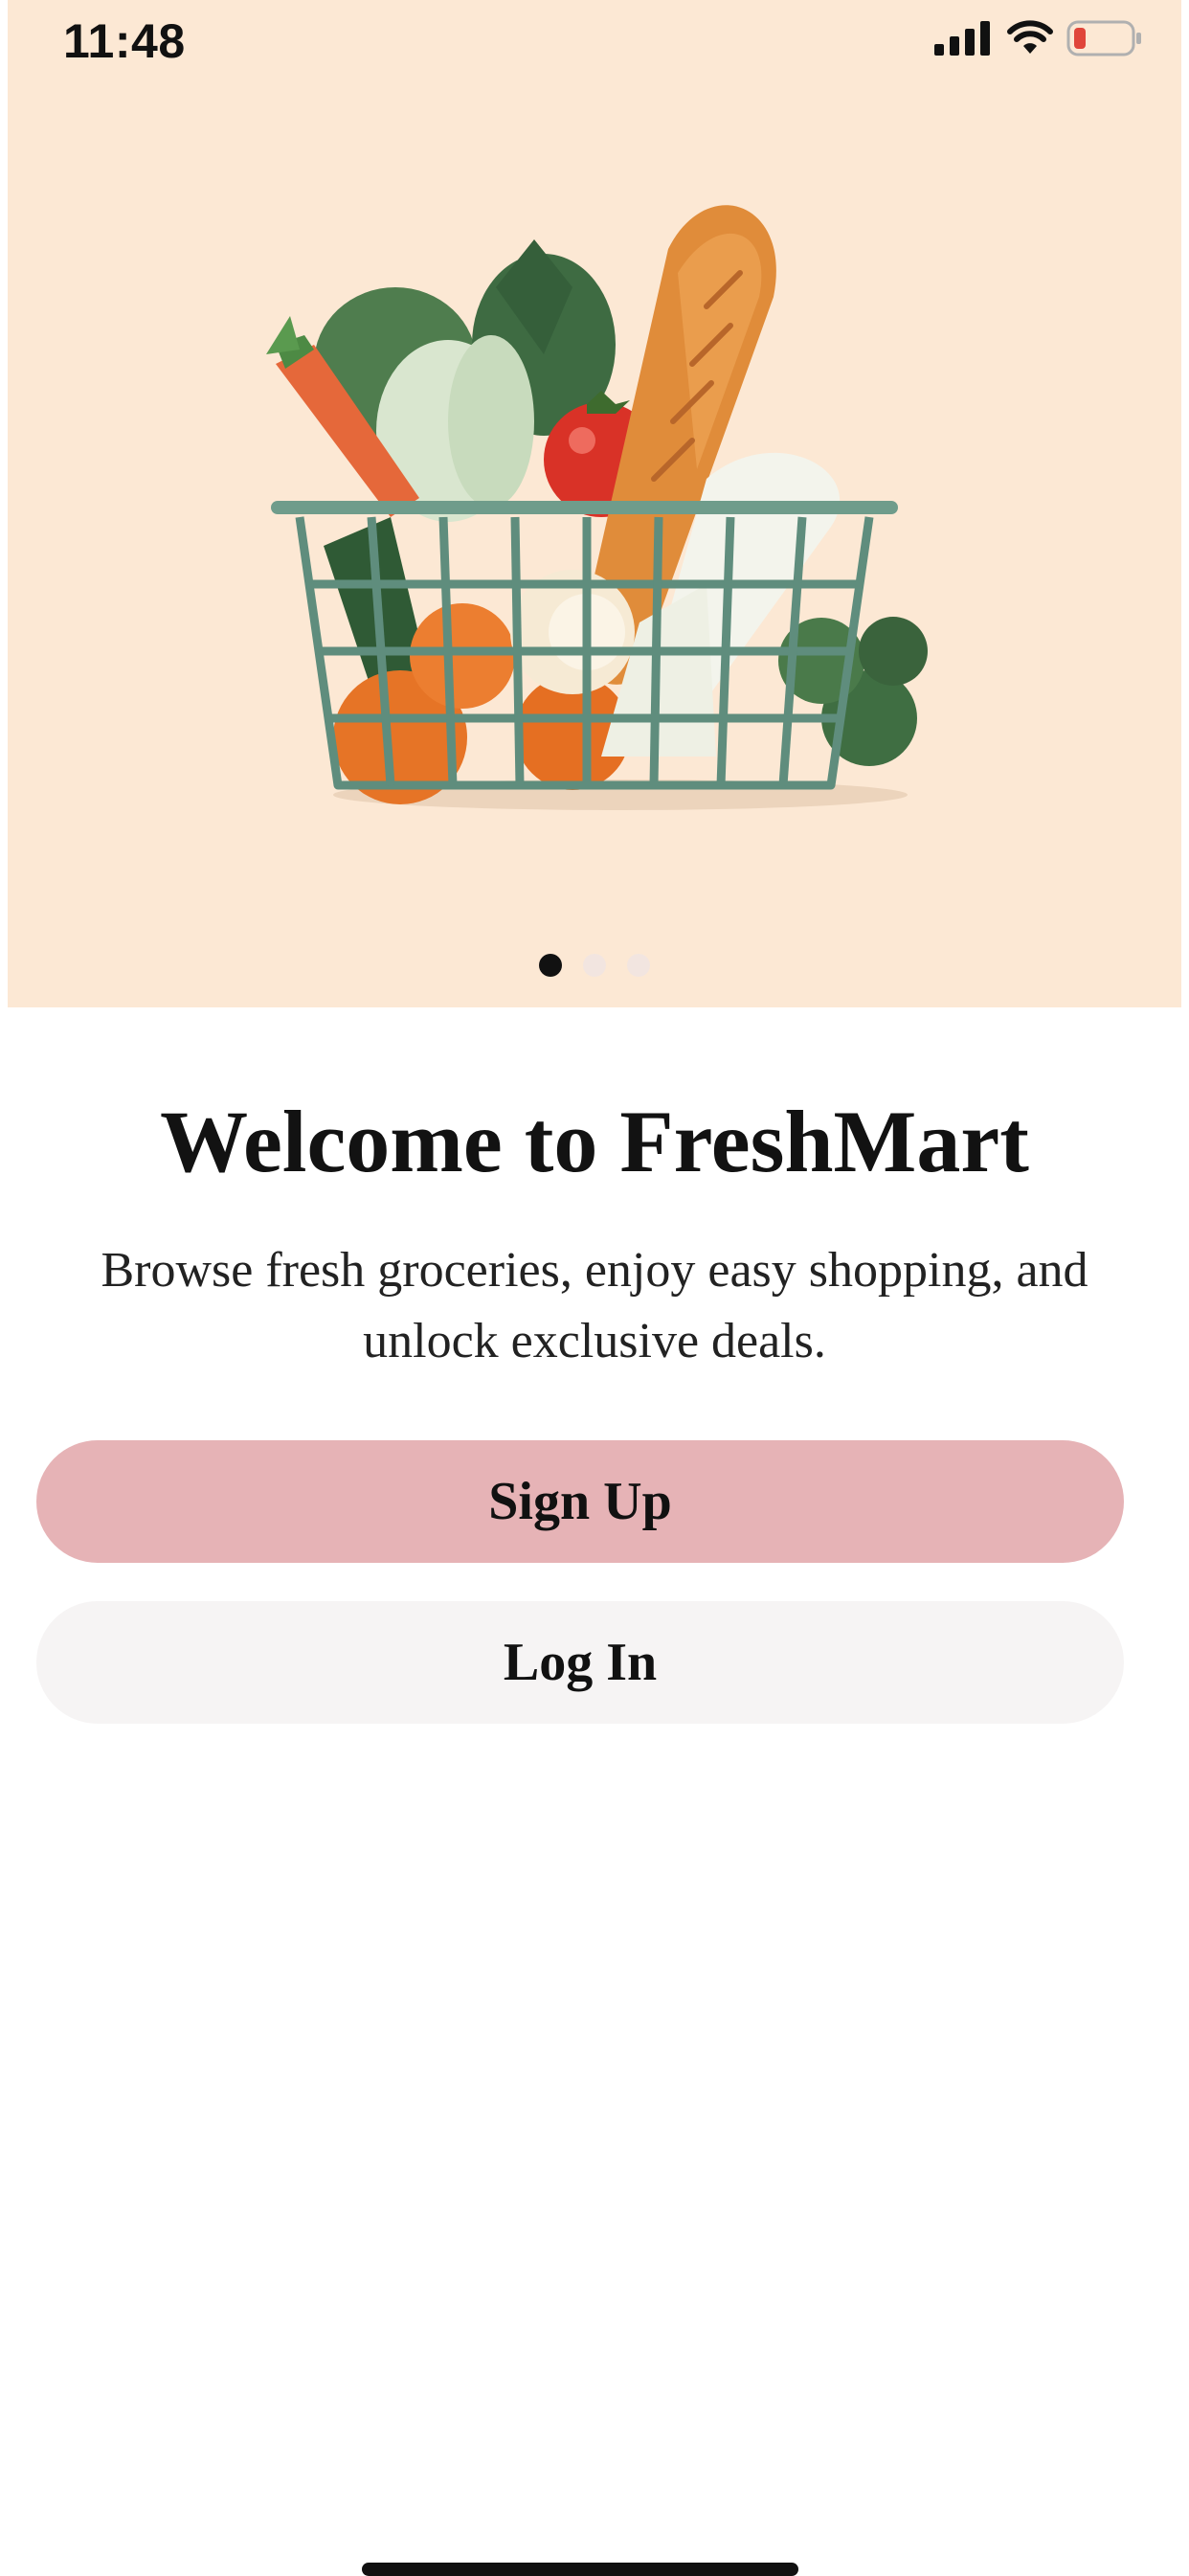  What do you see at coordinates (1104, 38) in the screenshot?
I see `battery-low-icon` at bounding box center [1104, 38].